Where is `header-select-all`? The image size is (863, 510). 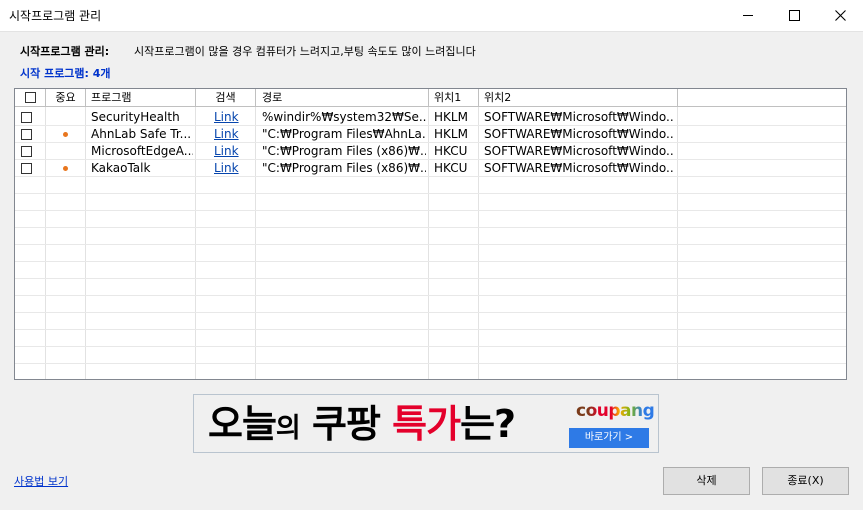 header-select-all is located at coordinates (30, 97).